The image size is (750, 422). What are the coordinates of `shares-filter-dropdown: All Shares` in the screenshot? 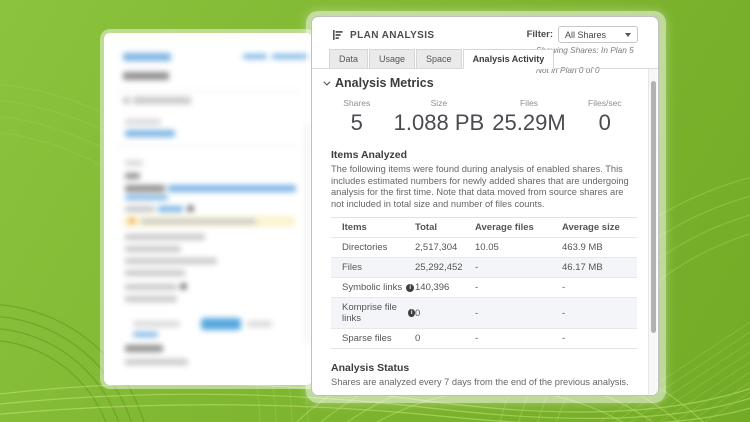 It's located at (598, 34).